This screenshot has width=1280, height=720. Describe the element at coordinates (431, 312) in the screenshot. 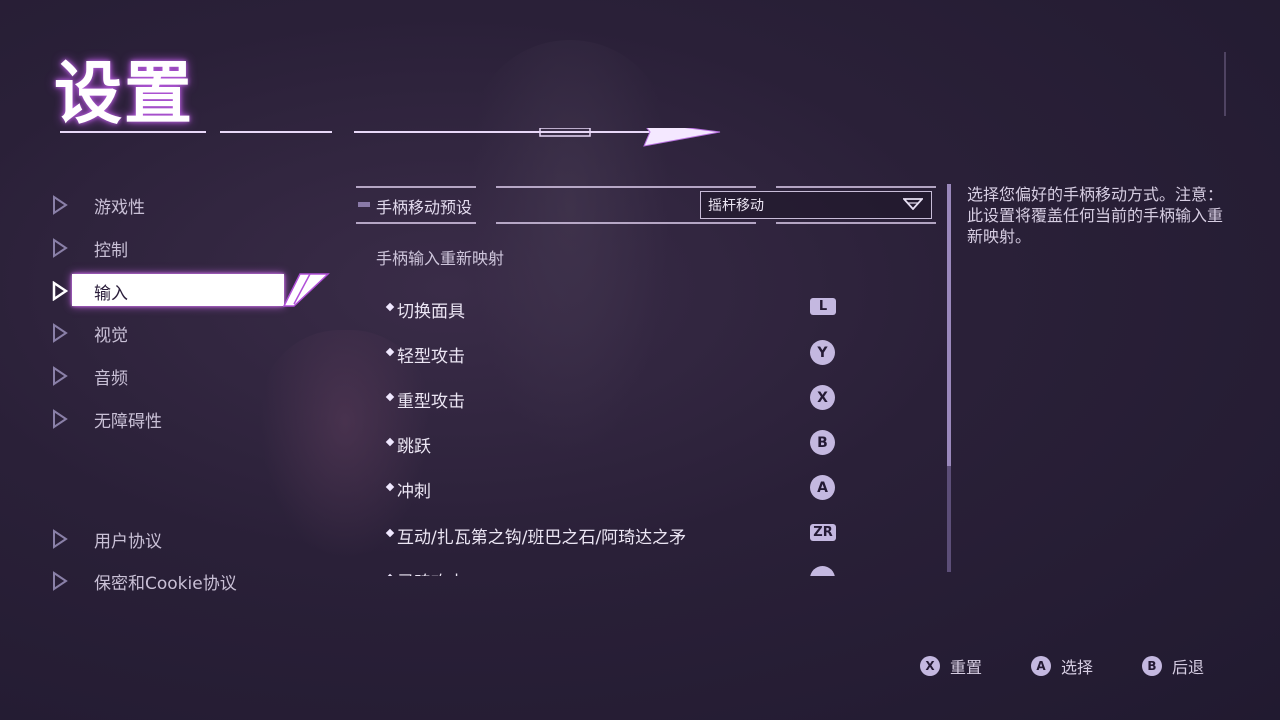

I see `binding-label: 切换面具` at that location.